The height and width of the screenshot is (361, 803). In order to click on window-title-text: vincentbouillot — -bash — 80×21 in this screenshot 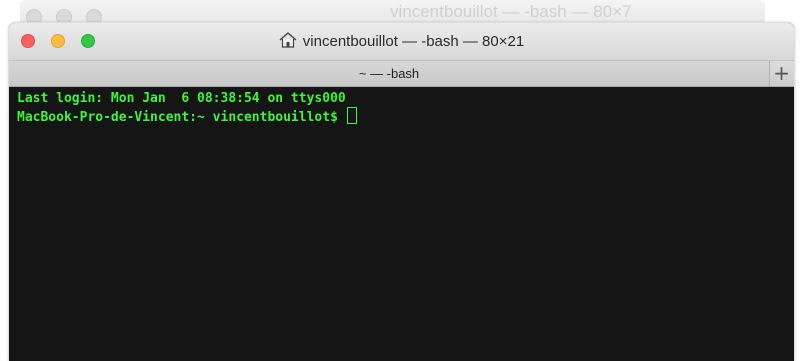, I will do `click(413, 41)`.